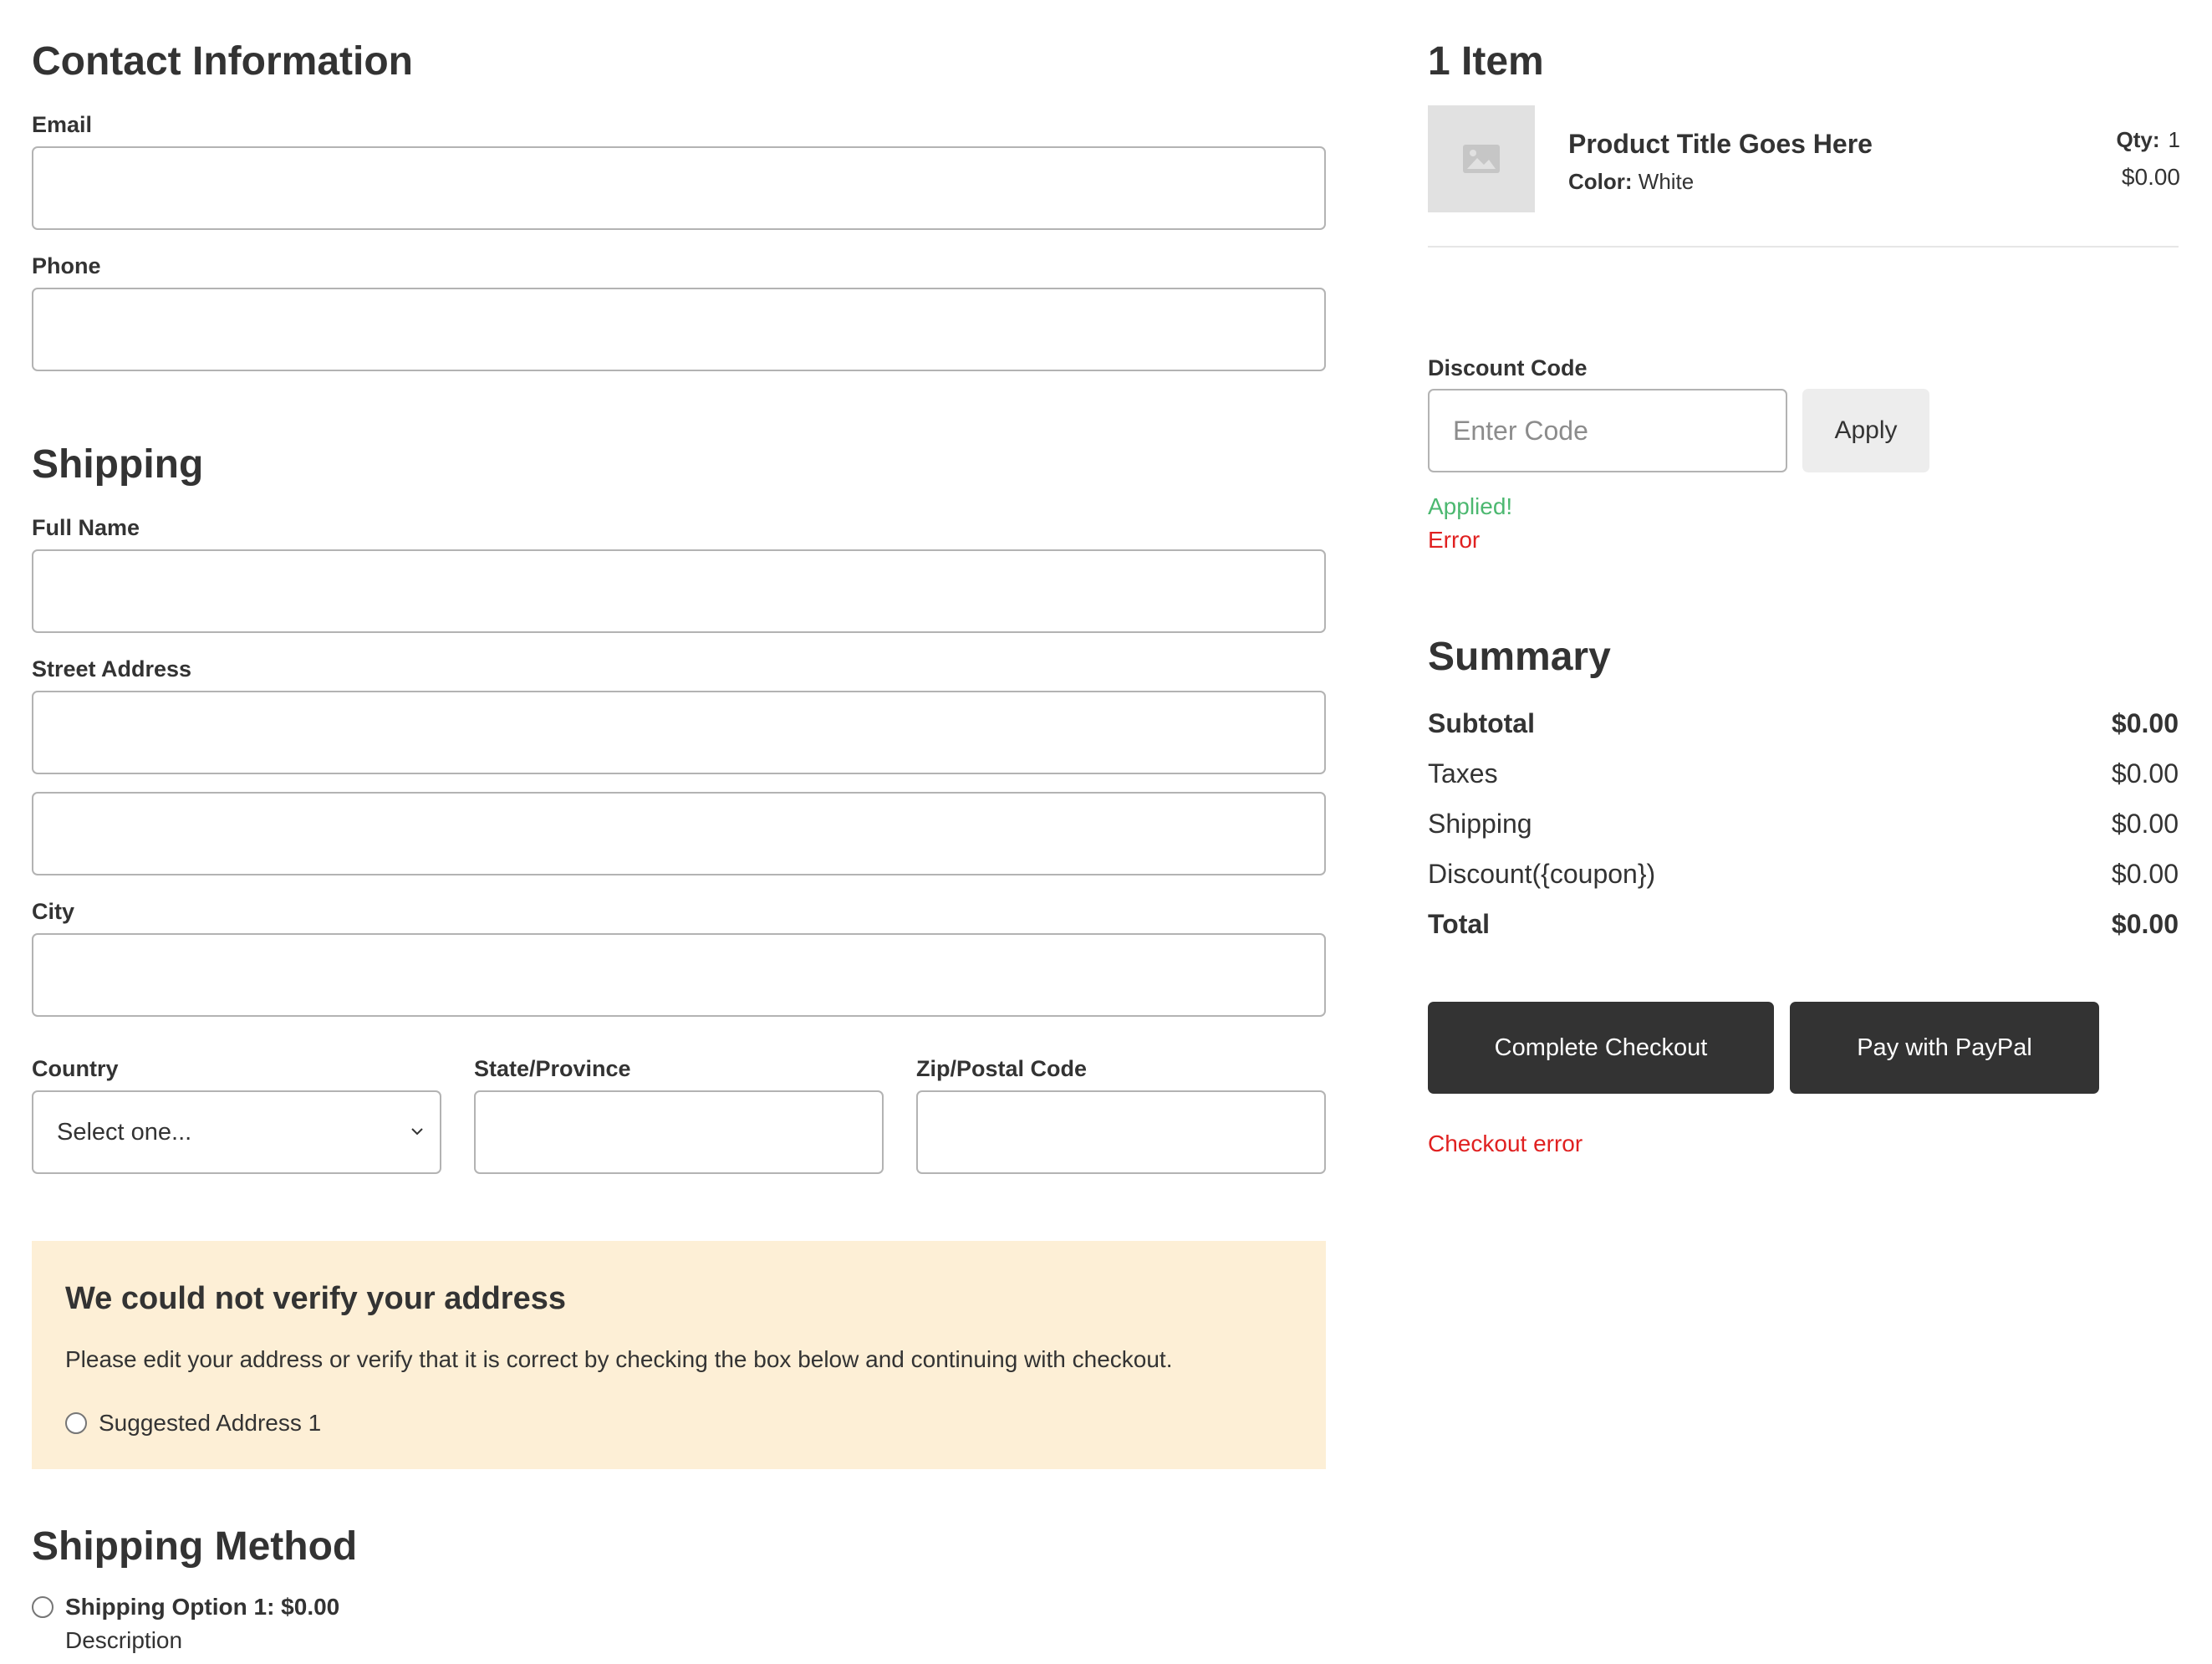 The image size is (2212, 1664). Describe the element at coordinates (1480, 824) in the screenshot. I see `shipping-cost-label: Shipping` at that location.